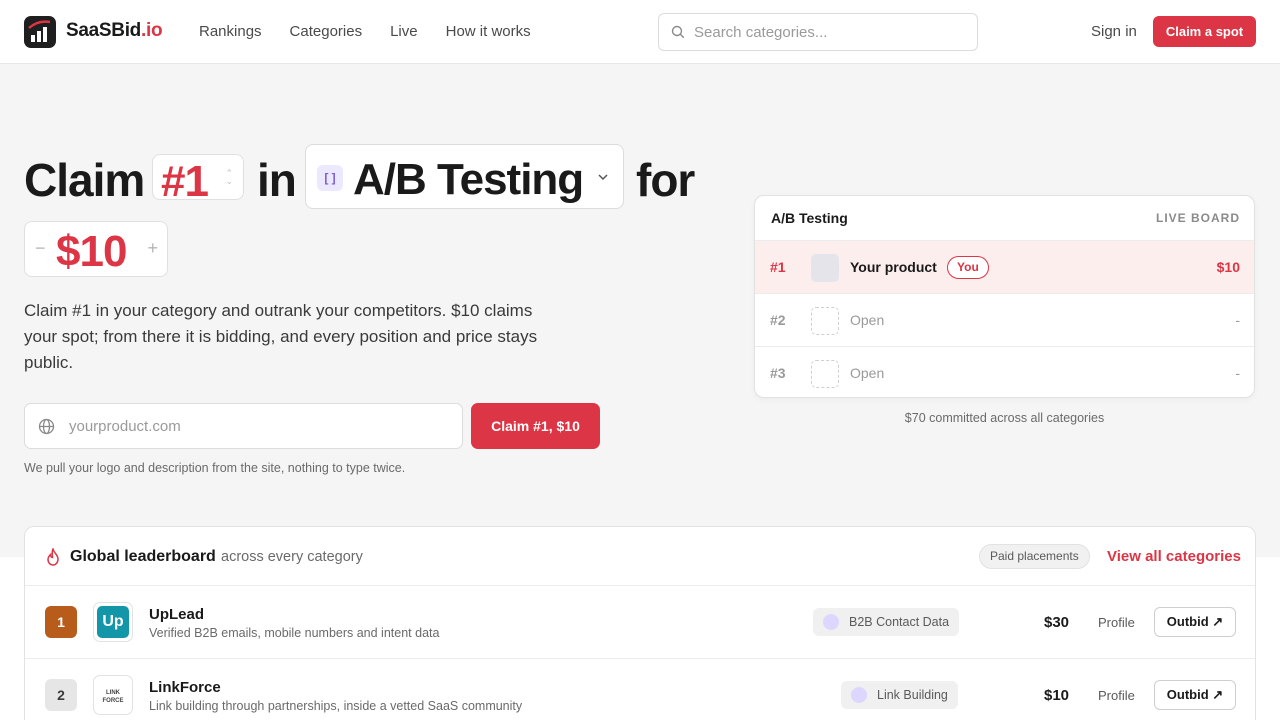 The height and width of the screenshot is (720, 1280). I want to click on board-row: #3 Open -, so click(1004, 372).